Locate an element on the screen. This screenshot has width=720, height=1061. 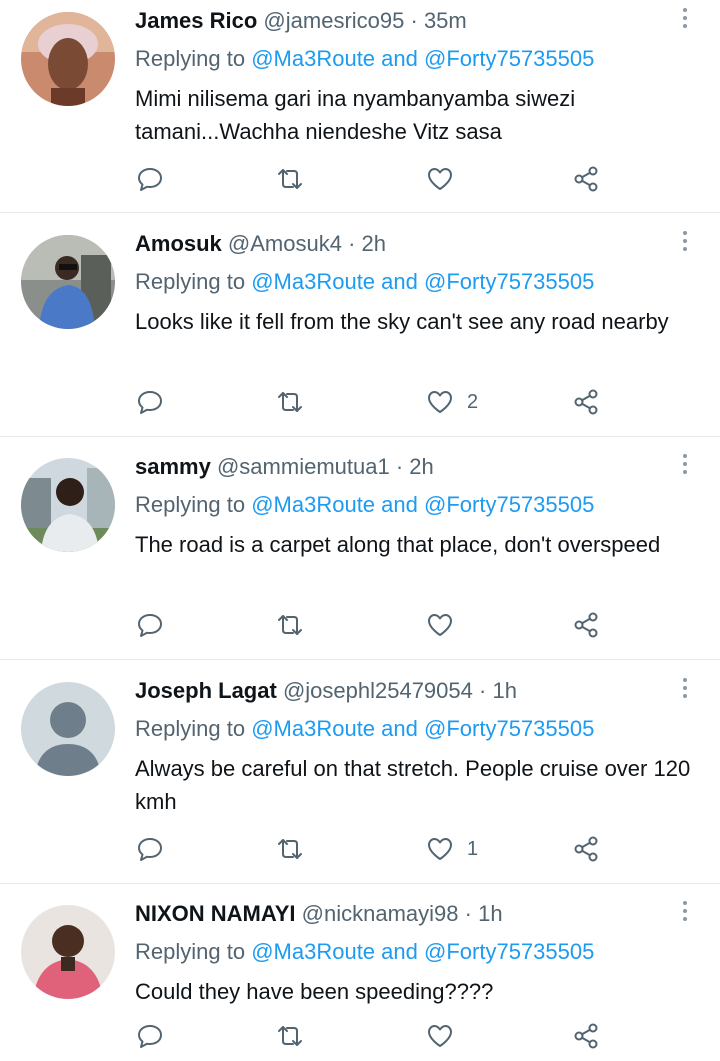
timestamp: 35m is located at coordinates (445, 20).